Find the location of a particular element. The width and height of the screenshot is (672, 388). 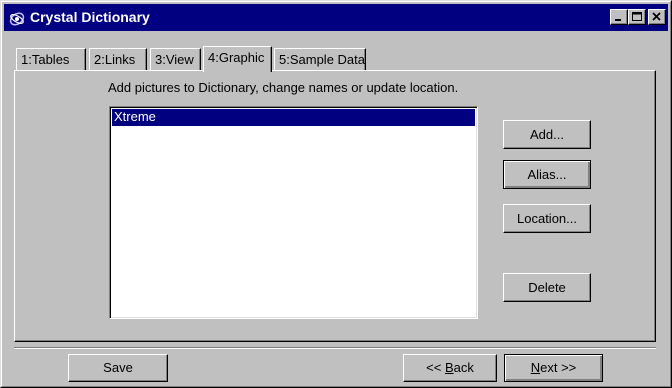

delete-button-label: Delete is located at coordinates (547, 287).